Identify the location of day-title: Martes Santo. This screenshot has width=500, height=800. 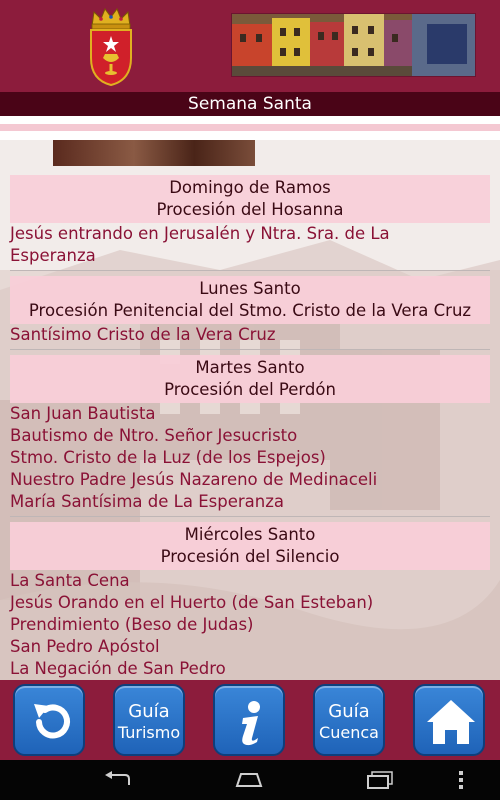
(250, 367).